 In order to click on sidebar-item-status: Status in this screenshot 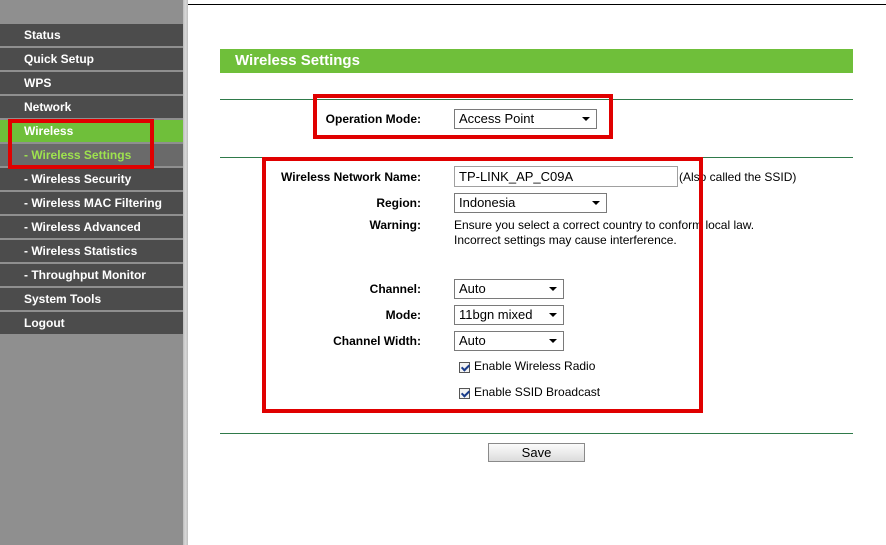, I will do `click(91, 35)`.